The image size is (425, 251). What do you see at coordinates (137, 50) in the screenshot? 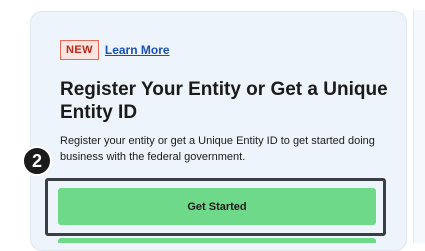
I see `learn-more-link: Learn More` at bounding box center [137, 50].